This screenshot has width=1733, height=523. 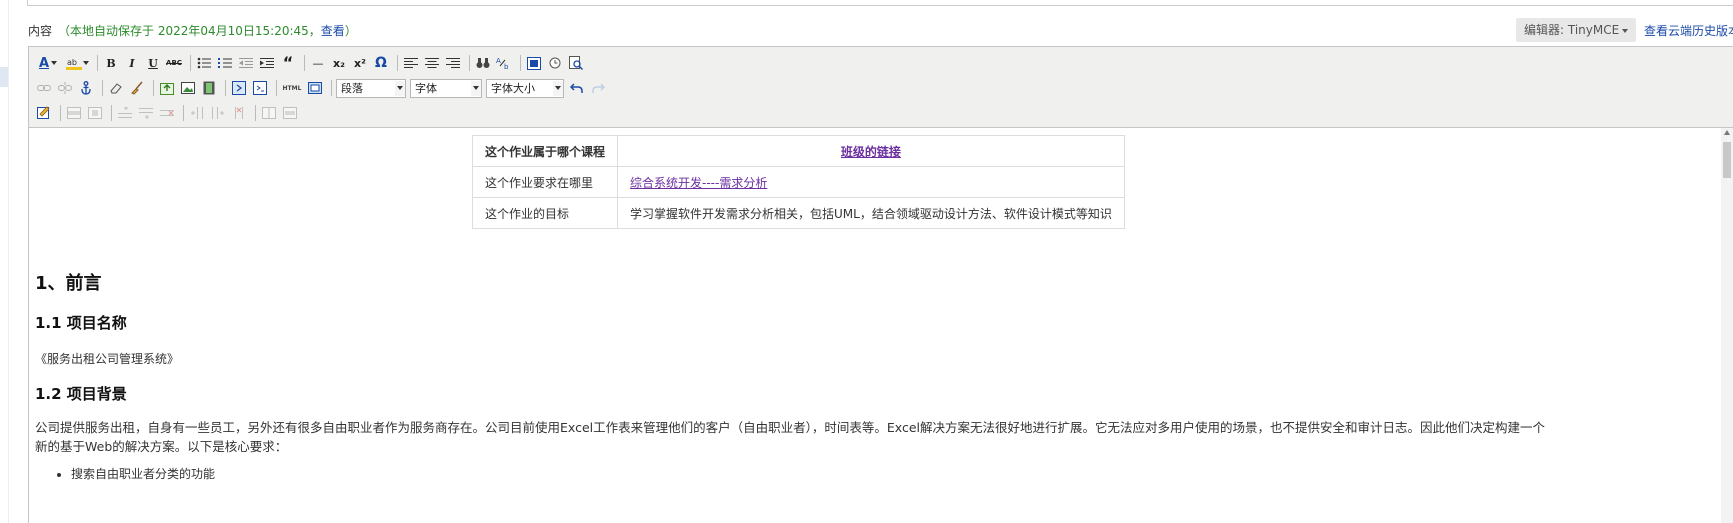 What do you see at coordinates (432, 63) in the screenshot?
I see `align-center-button` at bounding box center [432, 63].